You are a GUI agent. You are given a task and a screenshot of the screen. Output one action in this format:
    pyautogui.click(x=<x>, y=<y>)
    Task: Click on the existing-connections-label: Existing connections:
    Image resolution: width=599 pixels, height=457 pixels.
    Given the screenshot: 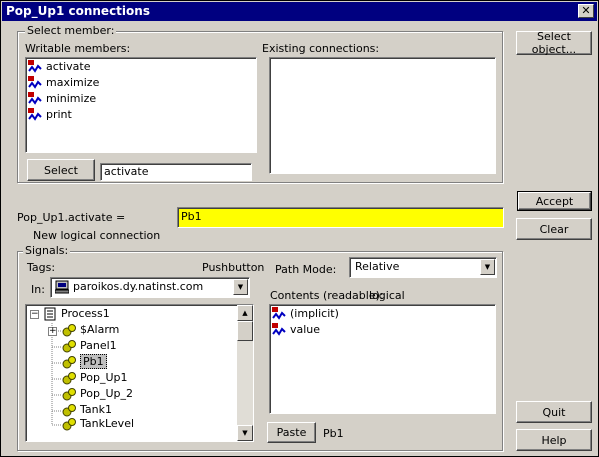 What is the action you would take?
    pyautogui.click(x=321, y=48)
    